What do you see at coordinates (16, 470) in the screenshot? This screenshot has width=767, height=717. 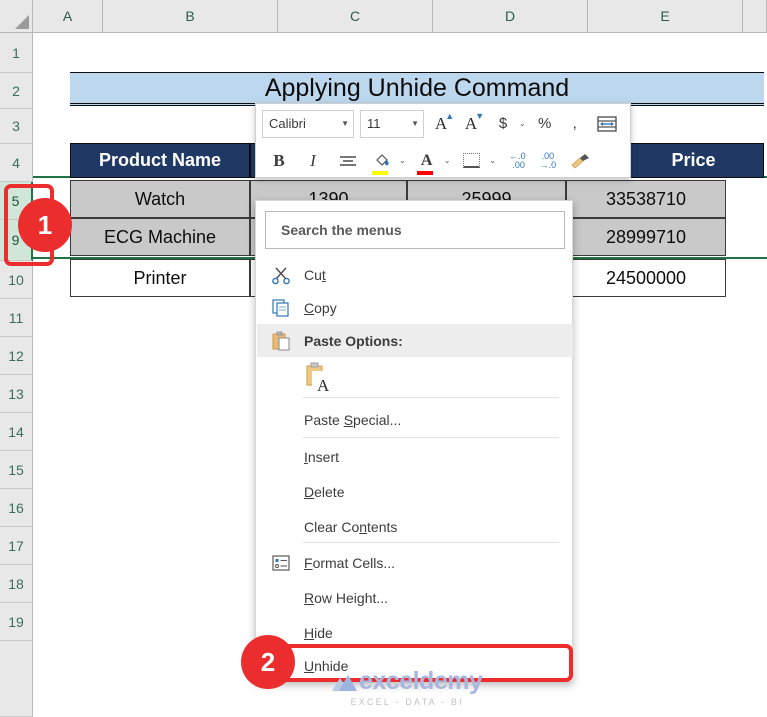 I see `row-header-15: 15` at bounding box center [16, 470].